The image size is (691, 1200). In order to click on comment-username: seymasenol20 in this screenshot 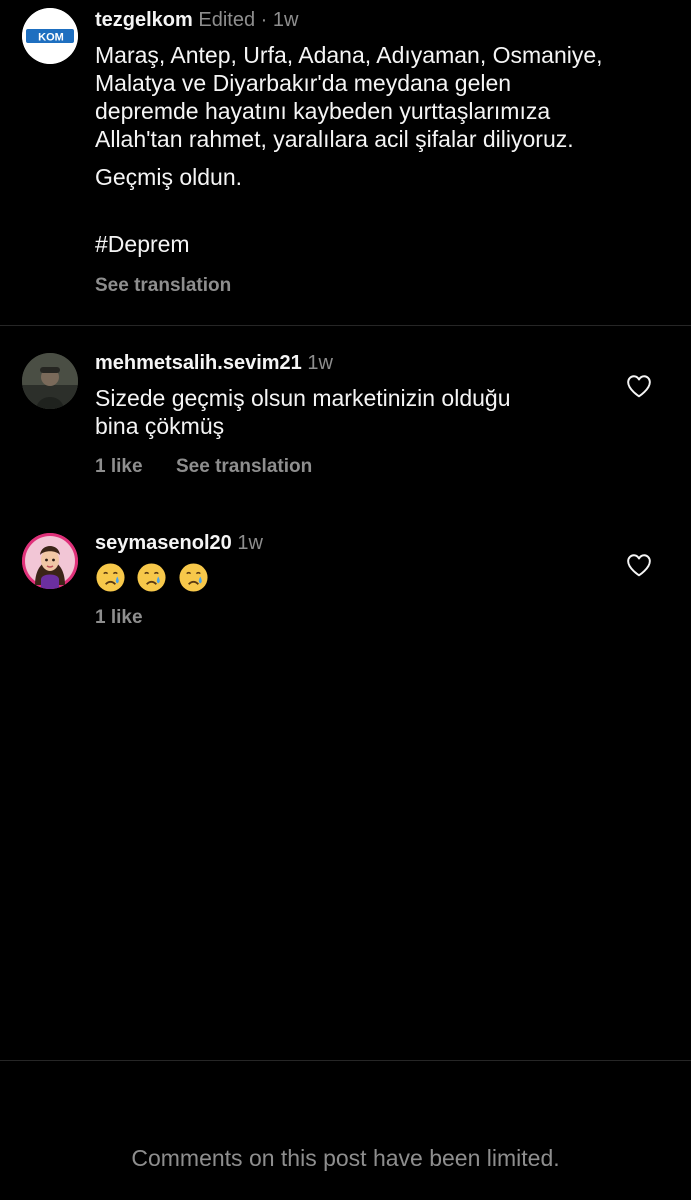, I will do `click(163, 543)`.